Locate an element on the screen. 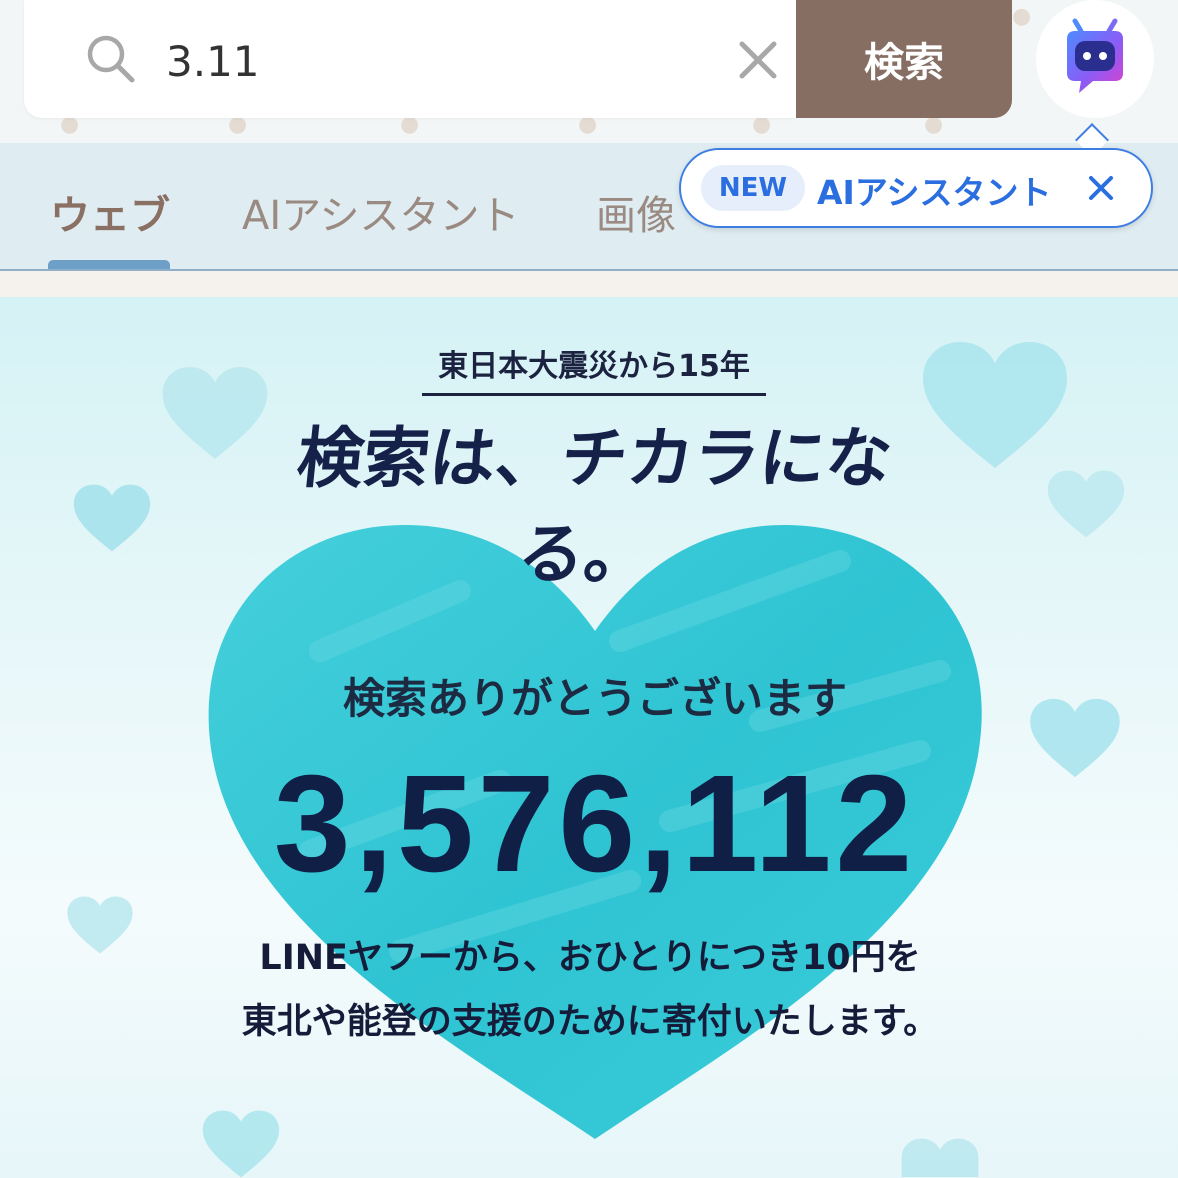 The image size is (1178, 1178). search-box is located at coordinates (410, 59).